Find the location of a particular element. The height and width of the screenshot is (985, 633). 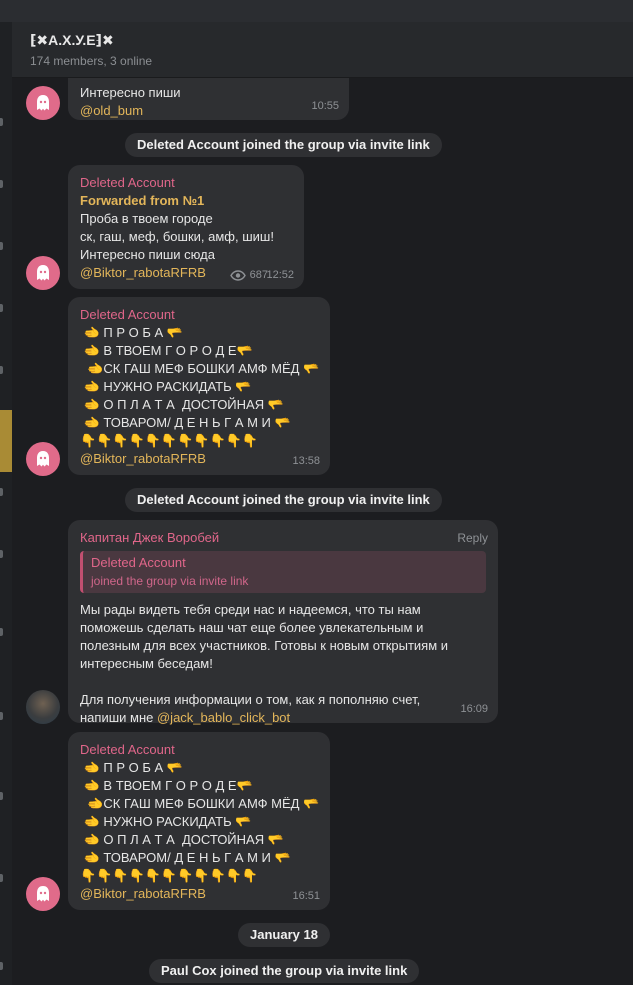

reply-button: Reply is located at coordinates (472, 538).